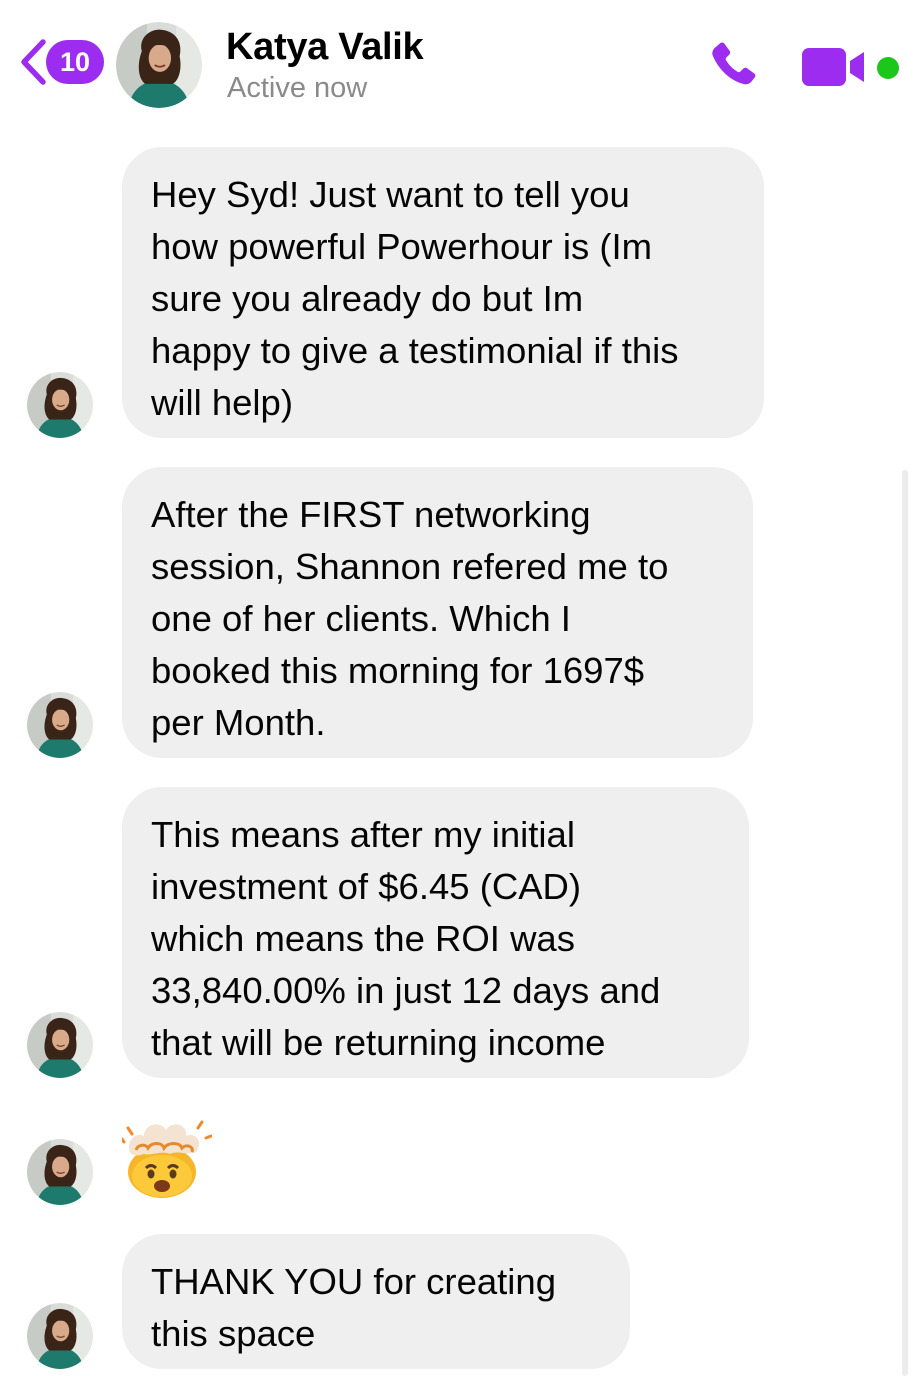 The image size is (916, 1376). I want to click on message-line: After the FIRST networking, so click(371, 514).